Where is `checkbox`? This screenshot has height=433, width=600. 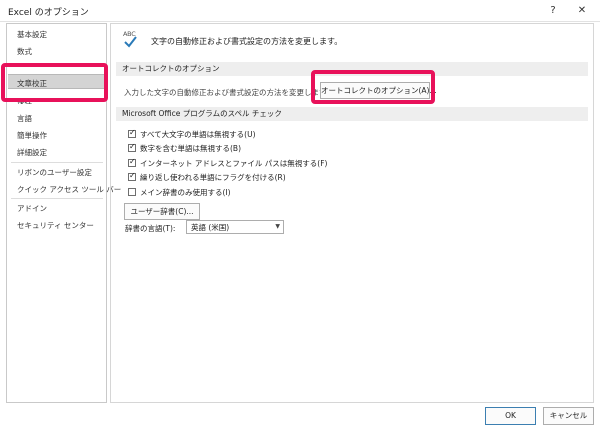
checkbox is located at coordinates (132, 192).